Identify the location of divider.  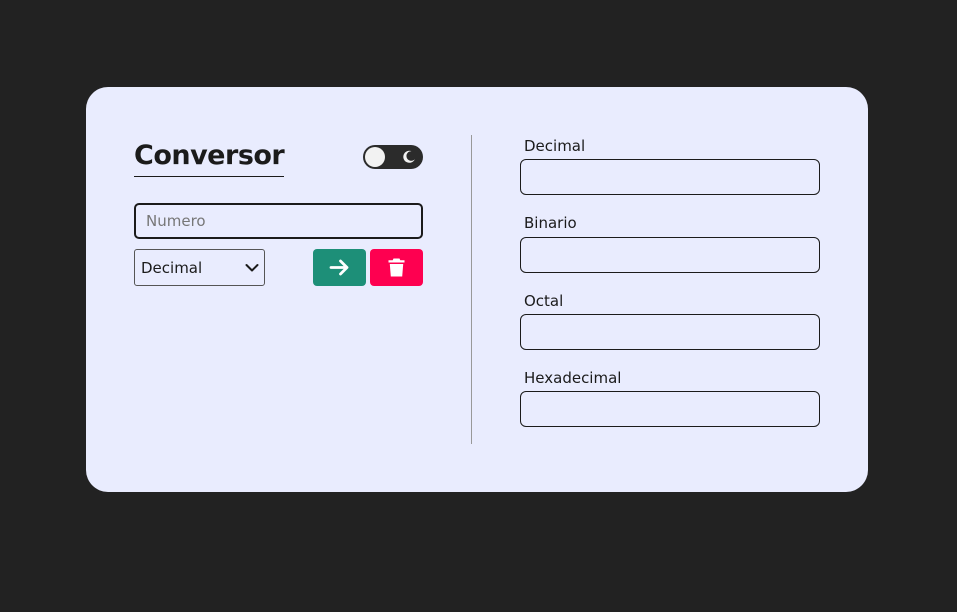
(471, 289).